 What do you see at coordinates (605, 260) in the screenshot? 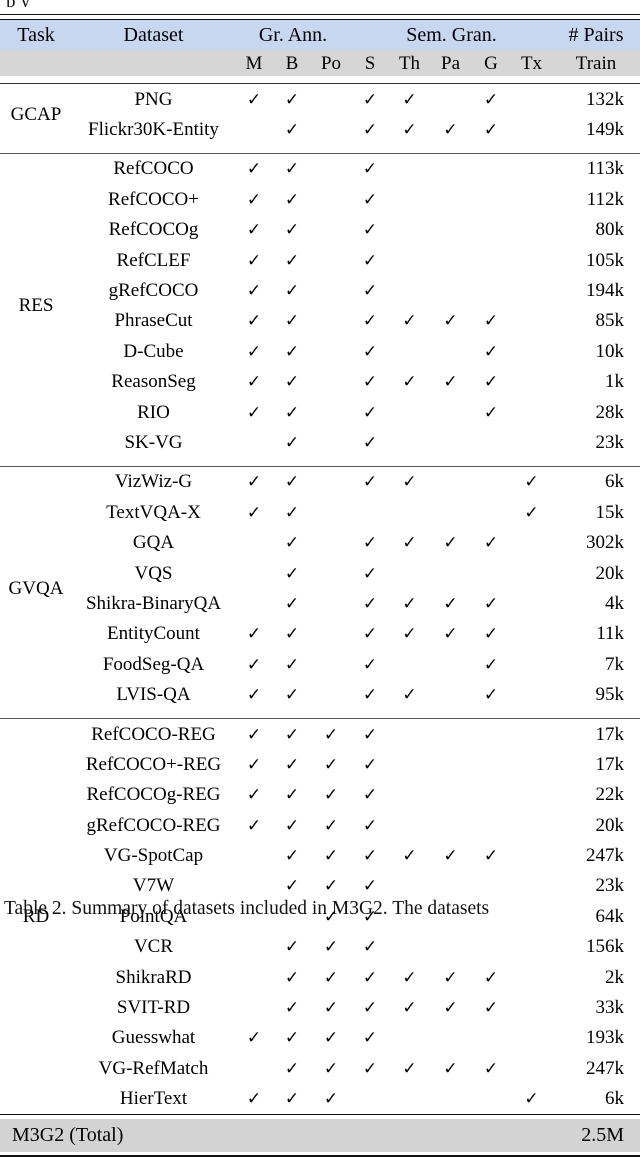
I see `pairs-count: 105k` at bounding box center [605, 260].